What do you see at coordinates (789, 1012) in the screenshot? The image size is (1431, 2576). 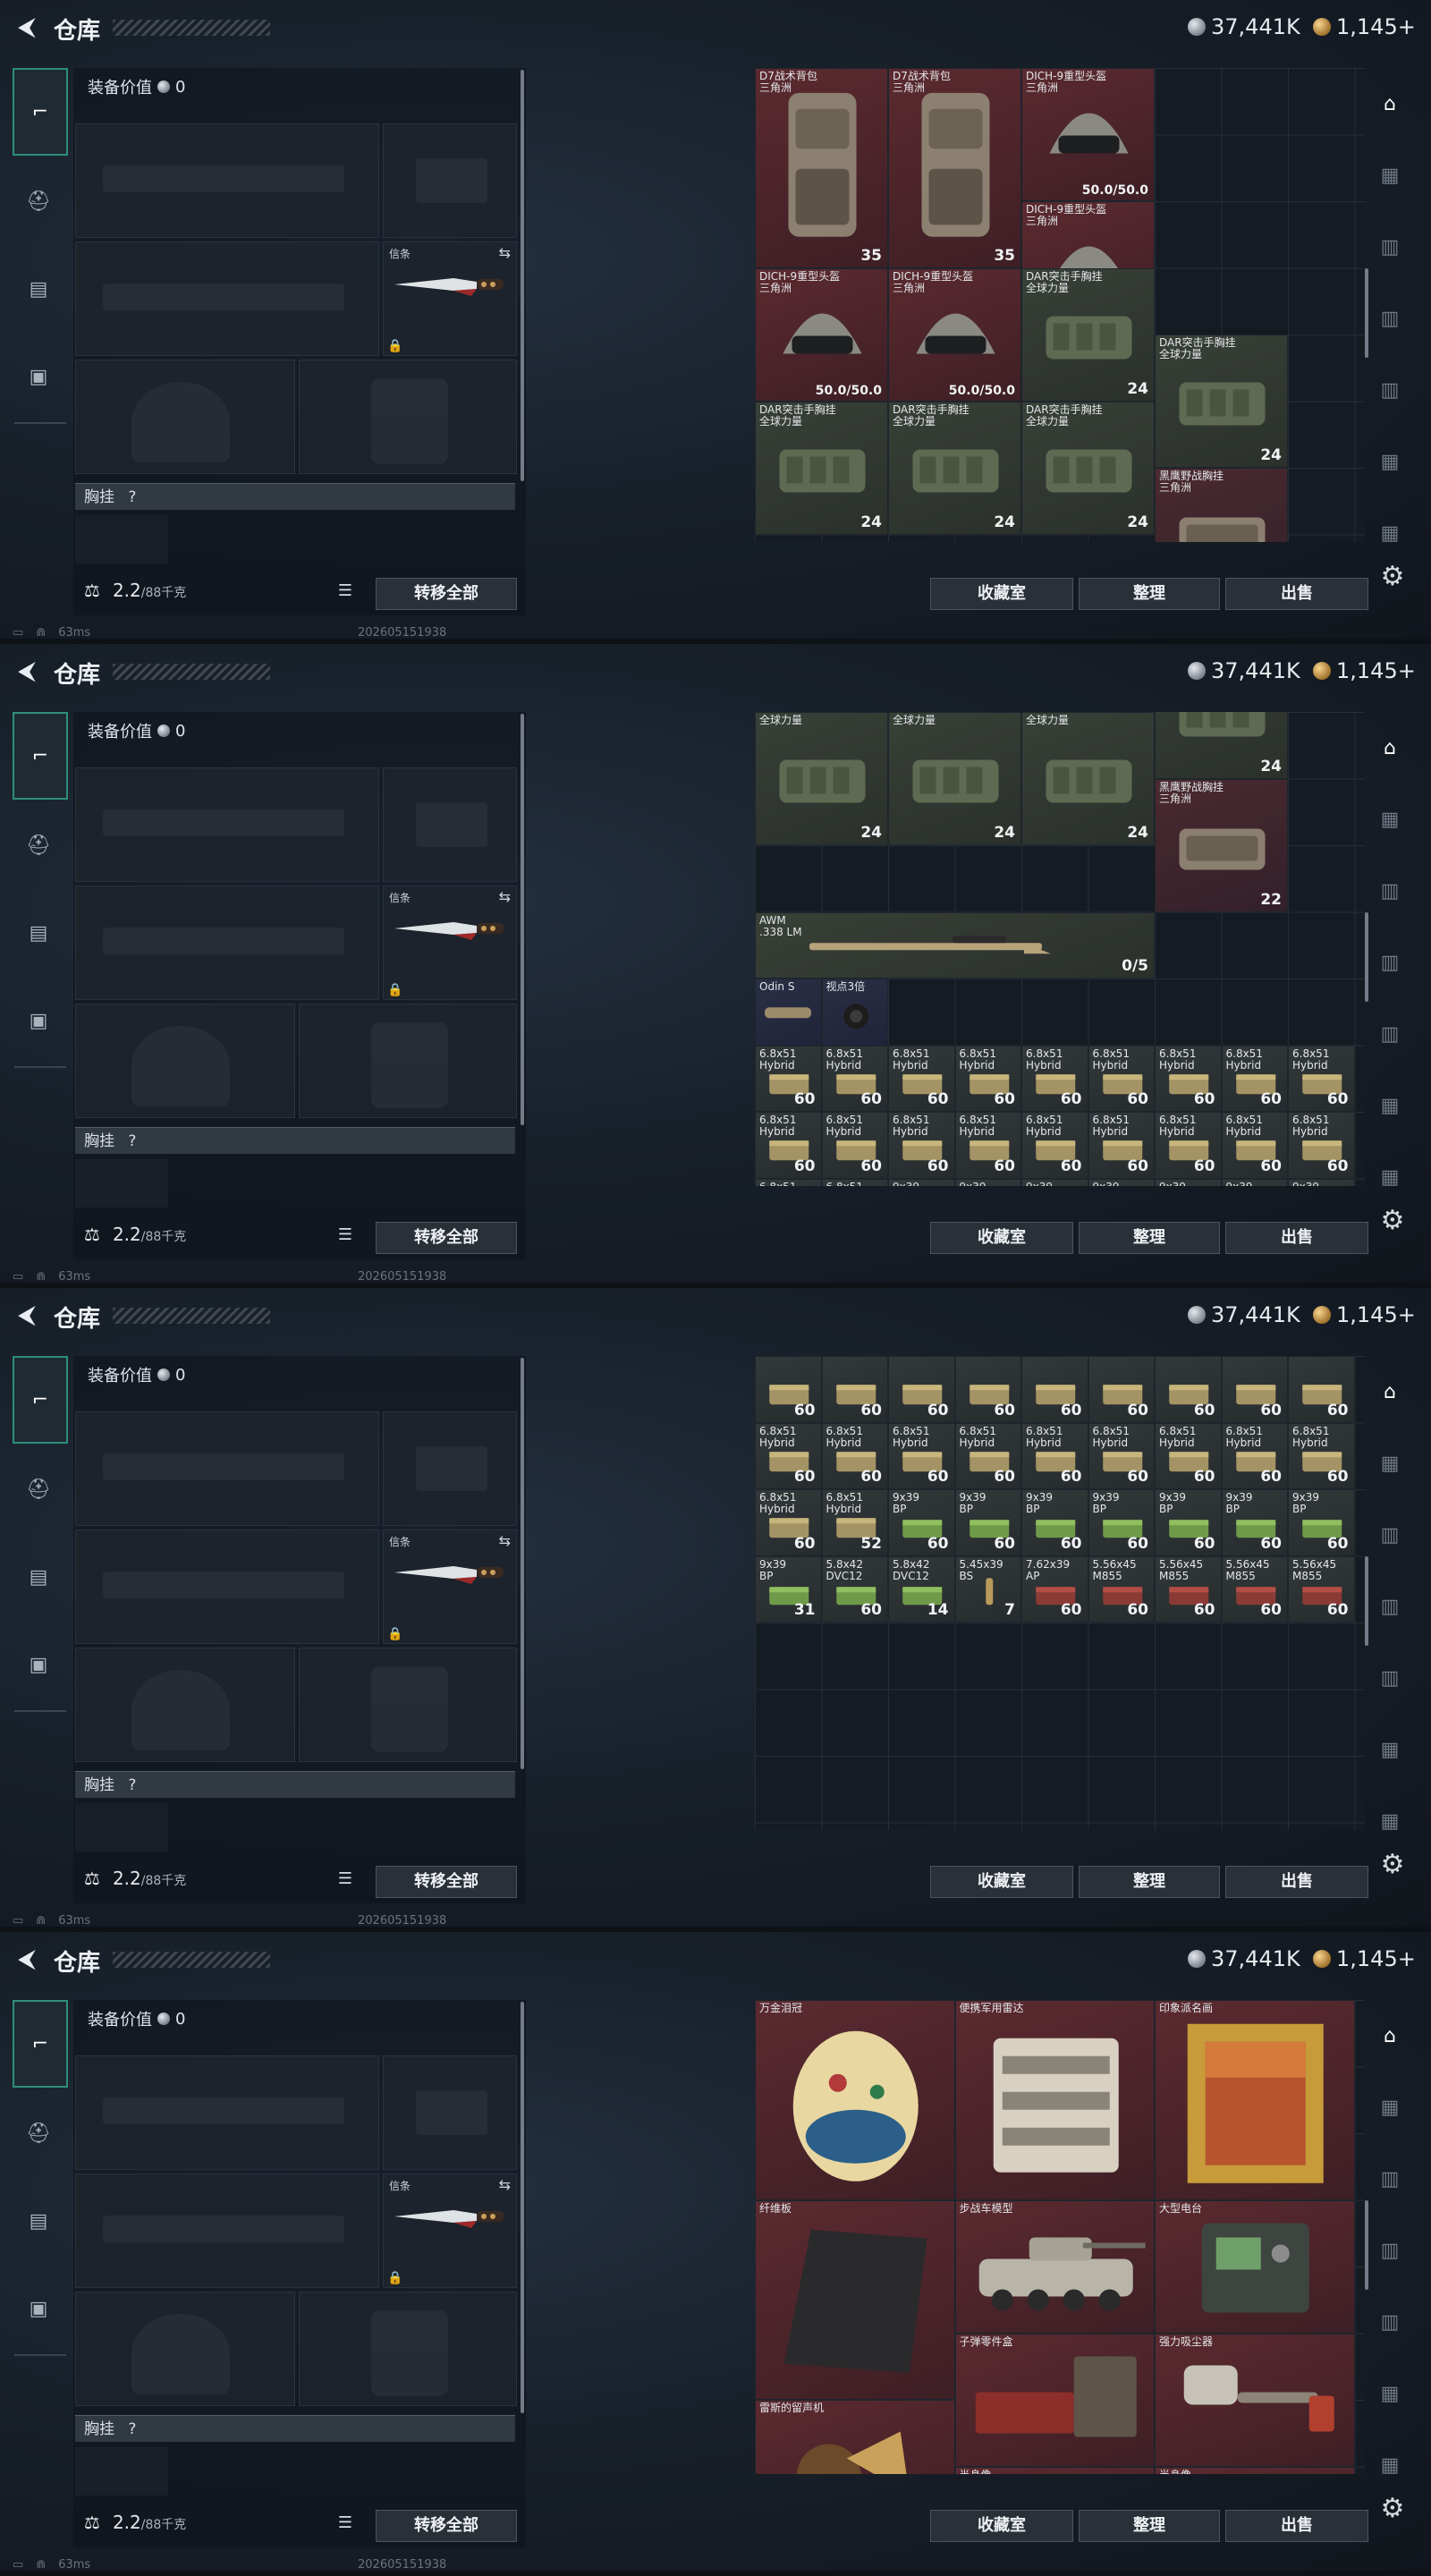 I see `inventory-item: Odin S` at bounding box center [789, 1012].